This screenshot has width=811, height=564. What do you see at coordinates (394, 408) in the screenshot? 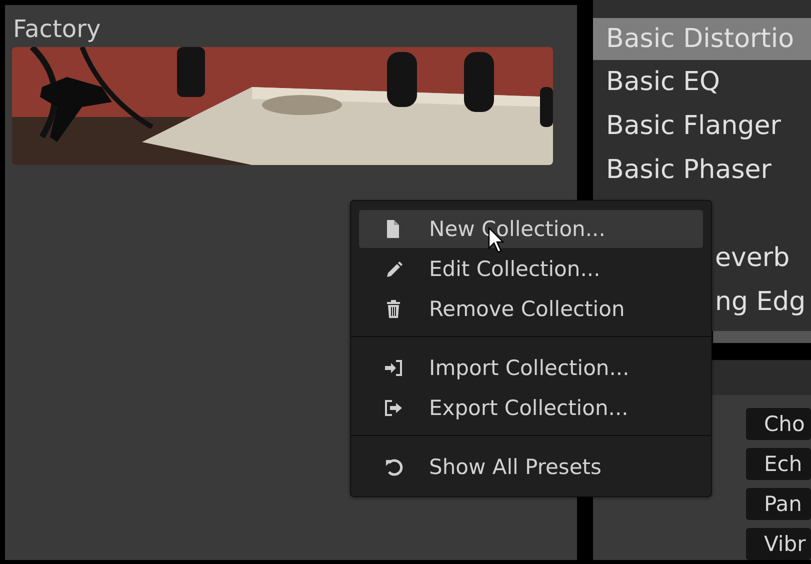
I see `export-icon` at bounding box center [394, 408].